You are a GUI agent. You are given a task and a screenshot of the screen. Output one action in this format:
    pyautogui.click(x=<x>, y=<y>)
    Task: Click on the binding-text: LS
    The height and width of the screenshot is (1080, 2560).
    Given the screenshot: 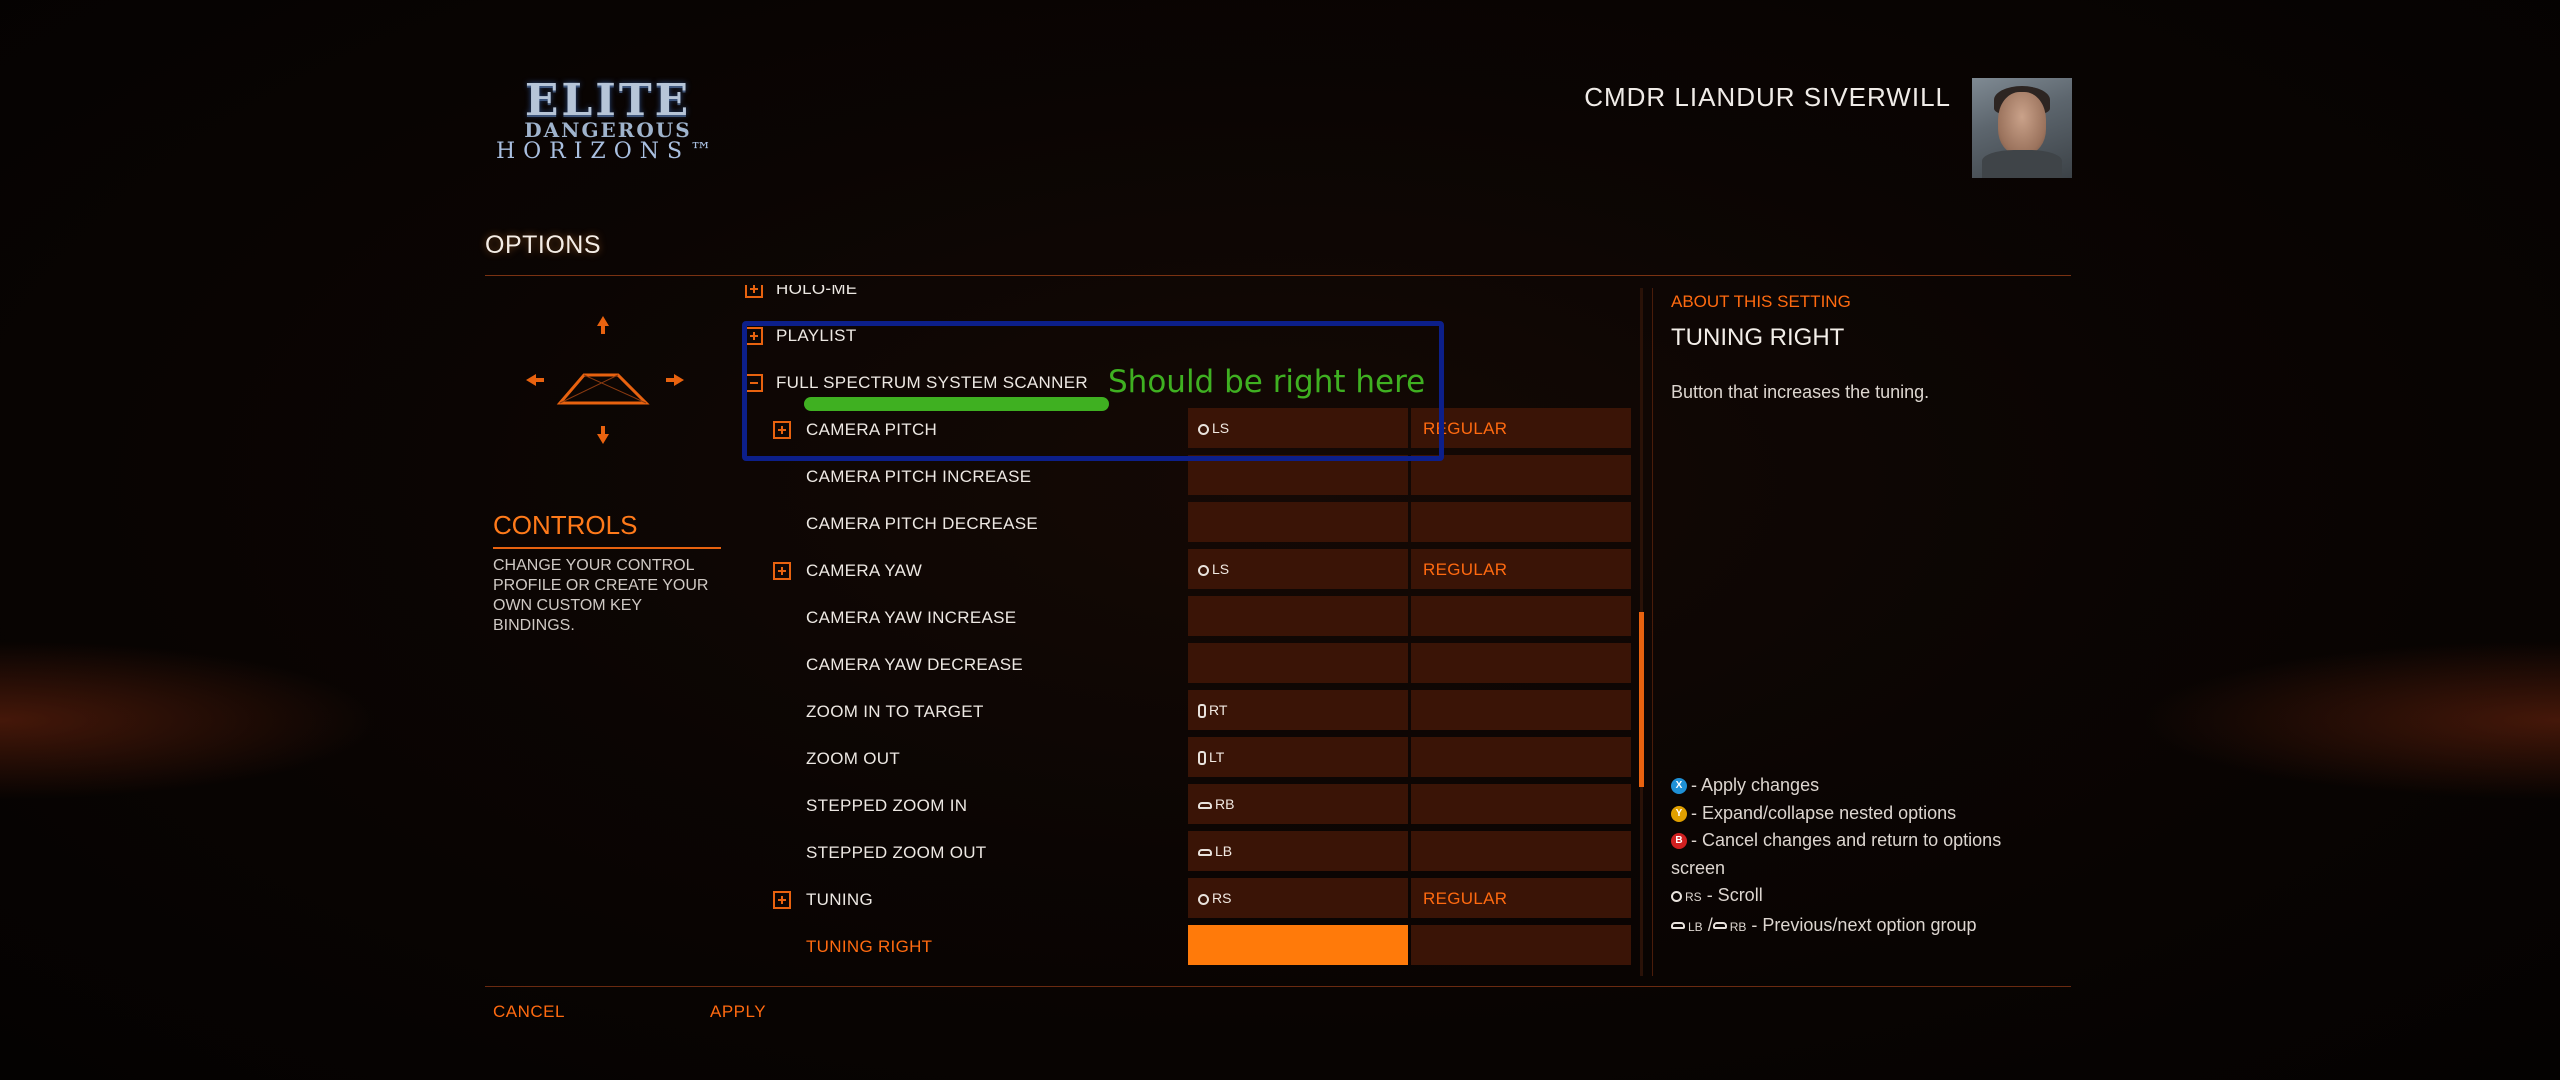 What is the action you would take?
    pyautogui.click(x=1221, y=569)
    